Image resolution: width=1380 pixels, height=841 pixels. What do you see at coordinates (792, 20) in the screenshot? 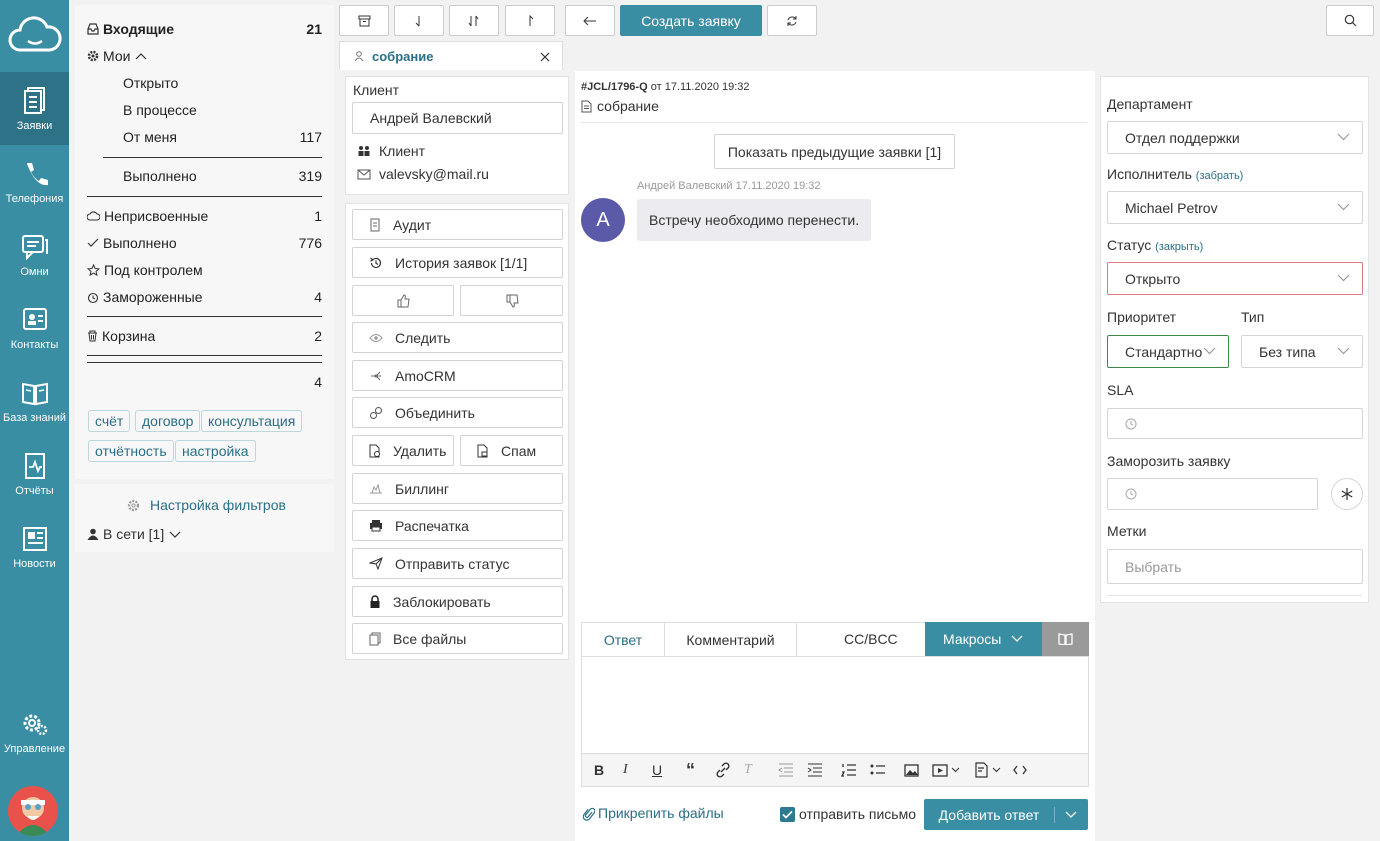
I see `refresh-button` at bounding box center [792, 20].